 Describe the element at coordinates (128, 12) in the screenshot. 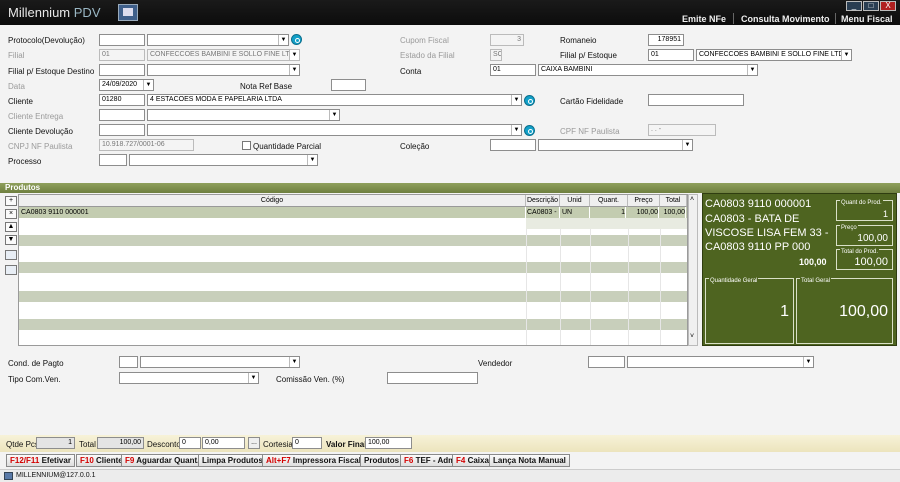

I see `app-logo-icon` at that location.